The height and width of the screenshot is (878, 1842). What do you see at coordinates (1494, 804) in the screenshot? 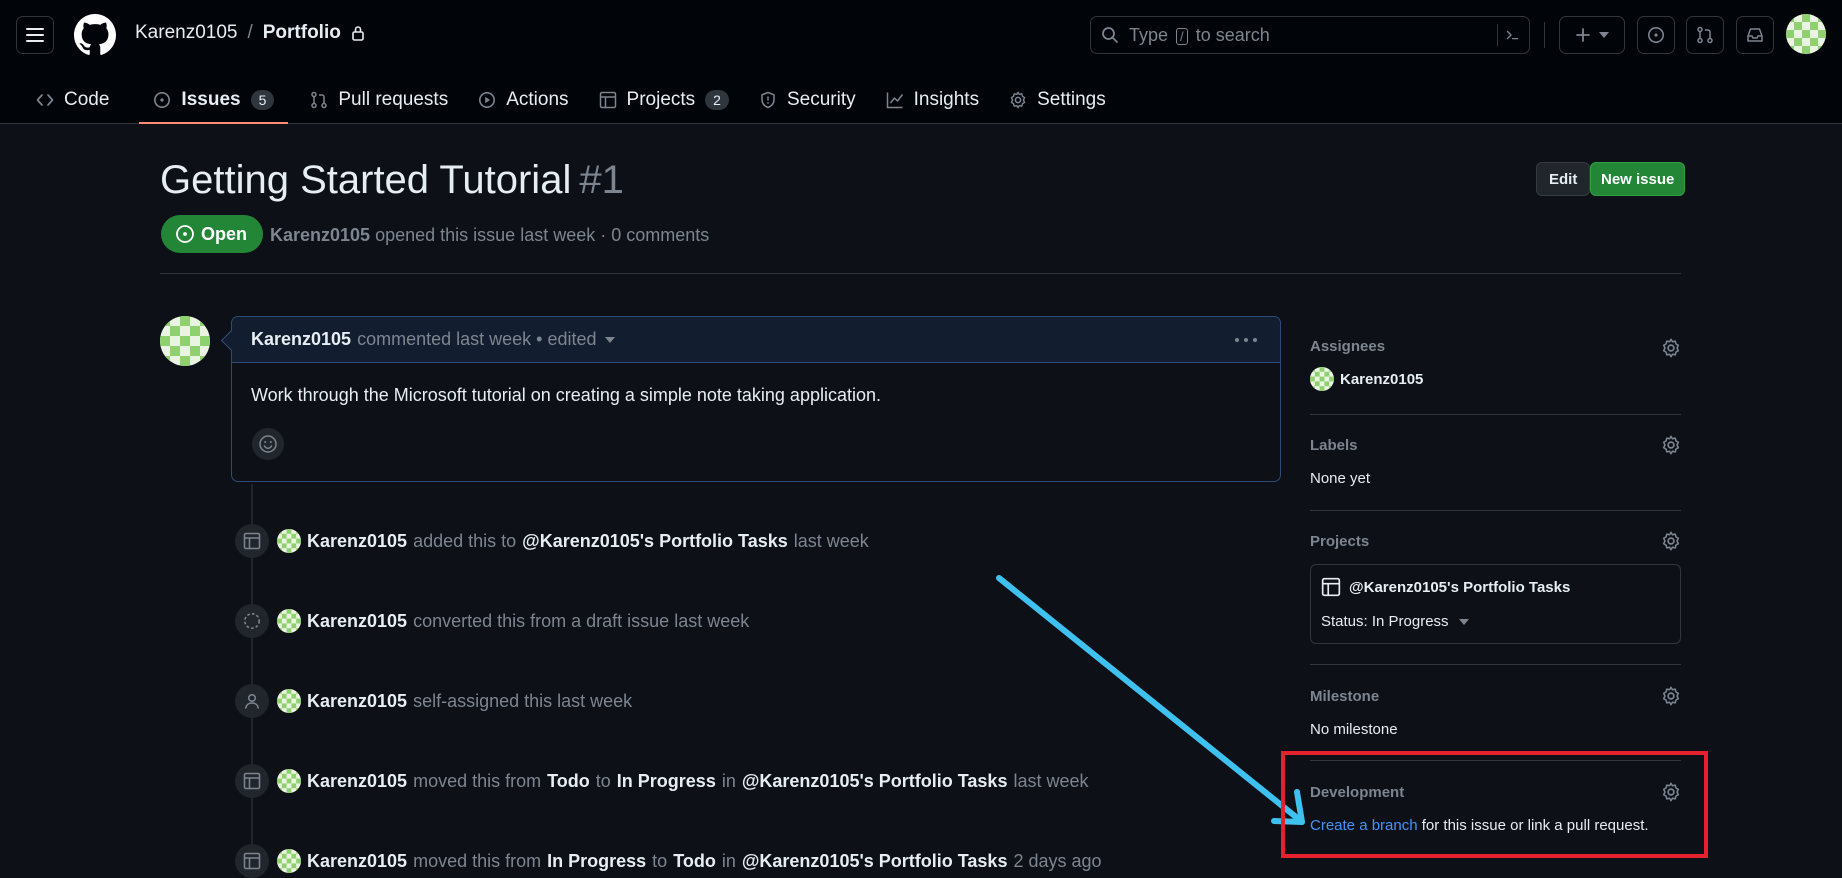
I see `annotation-highlight-box` at bounding box center [1494, 804].